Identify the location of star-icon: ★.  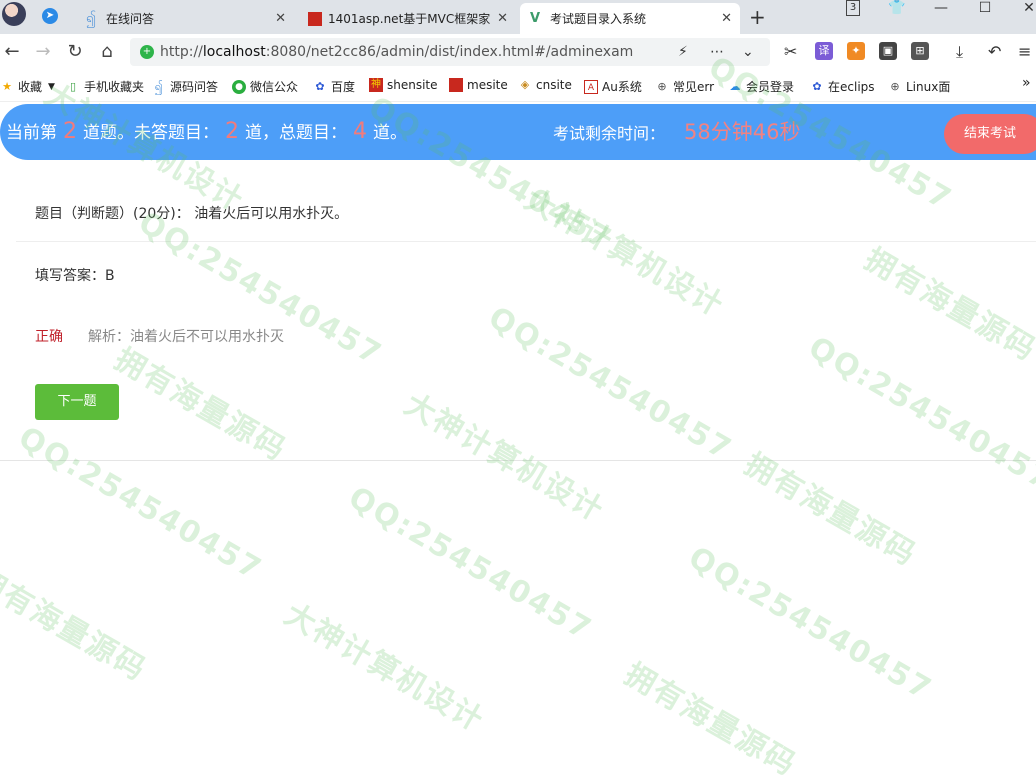
(7, 87).